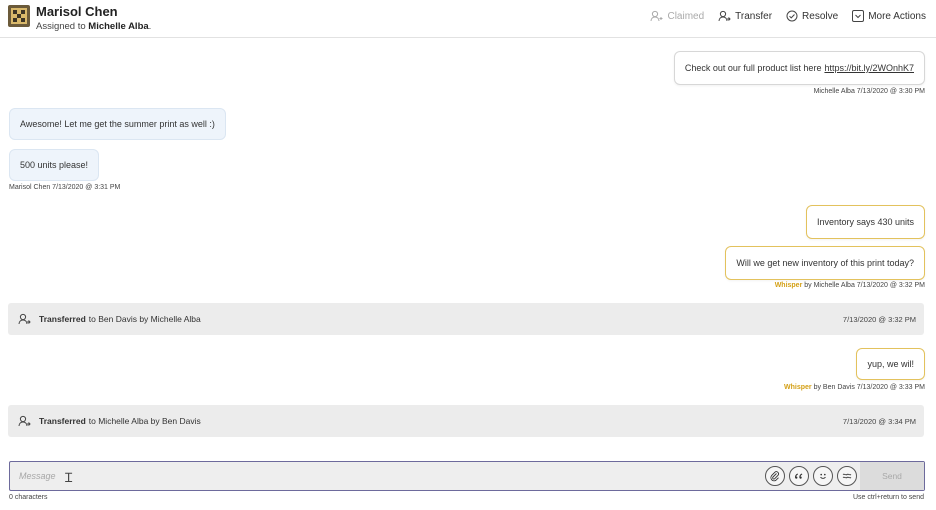 This screenshot has width=936, height=510. I want to click on claimed-label: Claimed, so click(686, 16).